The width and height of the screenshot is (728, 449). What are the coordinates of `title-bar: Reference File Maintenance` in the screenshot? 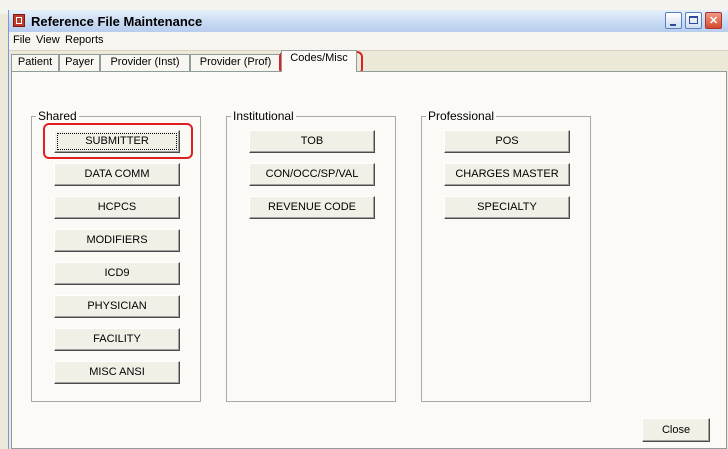 It's located at (368, 21).